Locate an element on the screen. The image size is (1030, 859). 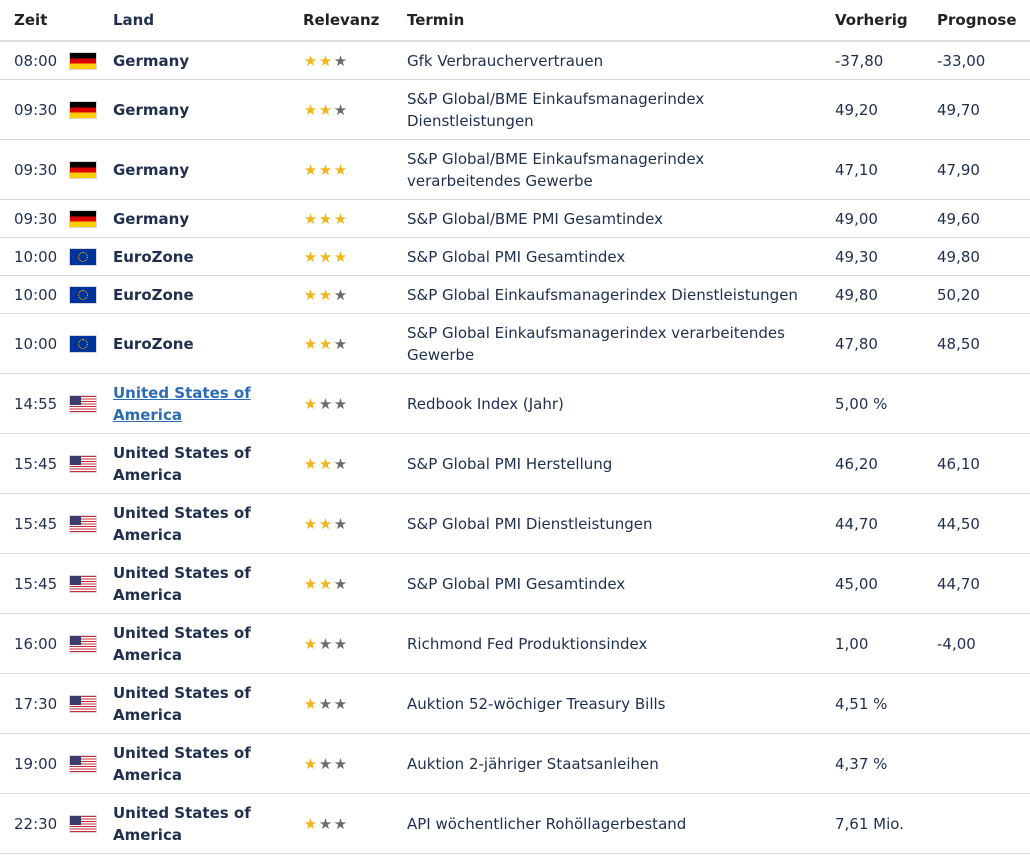
relevance-cell: ★ ★ ★ is located at coordinates (355, 169).